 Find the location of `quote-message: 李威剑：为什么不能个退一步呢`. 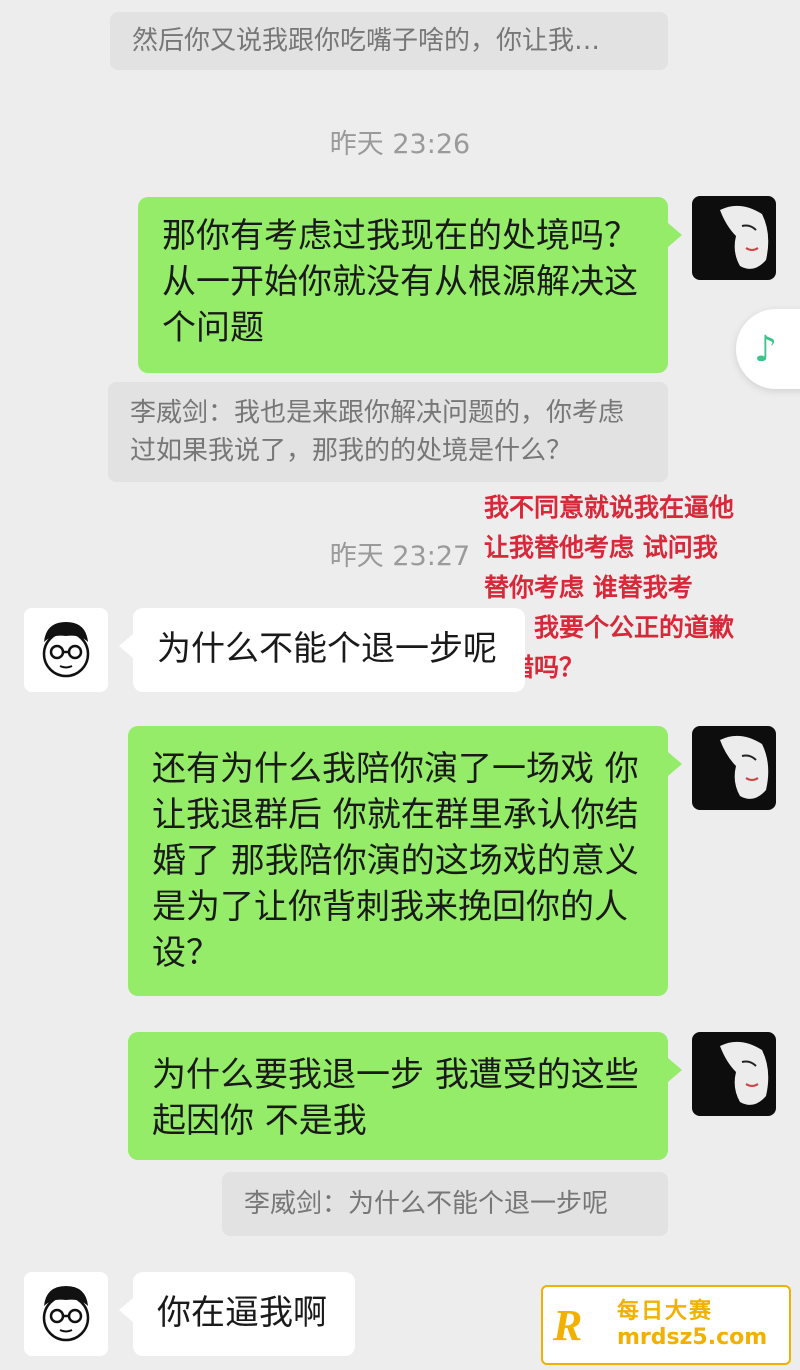

quote-message: 李威剑：为什么不能个退一步呢 is located at coordinates (445, 1204).